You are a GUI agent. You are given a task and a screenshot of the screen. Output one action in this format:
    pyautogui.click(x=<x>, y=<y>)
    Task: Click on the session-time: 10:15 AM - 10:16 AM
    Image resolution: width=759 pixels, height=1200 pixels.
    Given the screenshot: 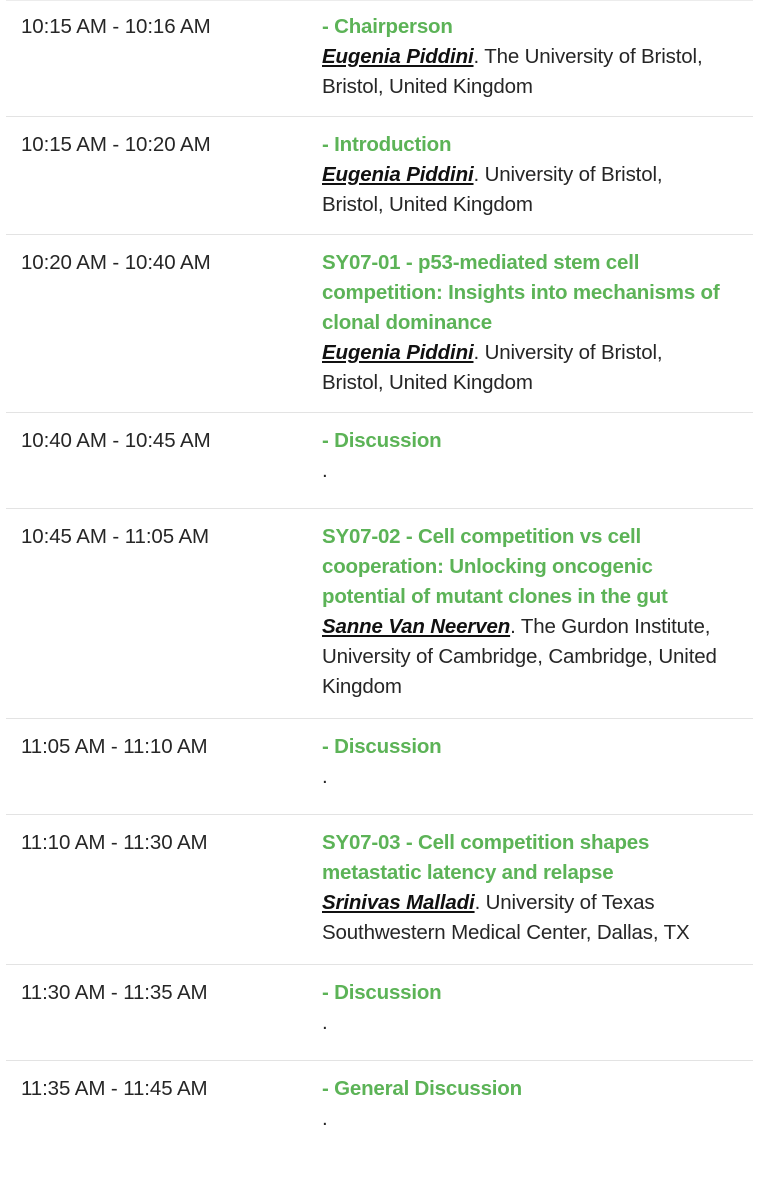 What is the action you would take?
    pyautogui.click(x=116, y=26)
    